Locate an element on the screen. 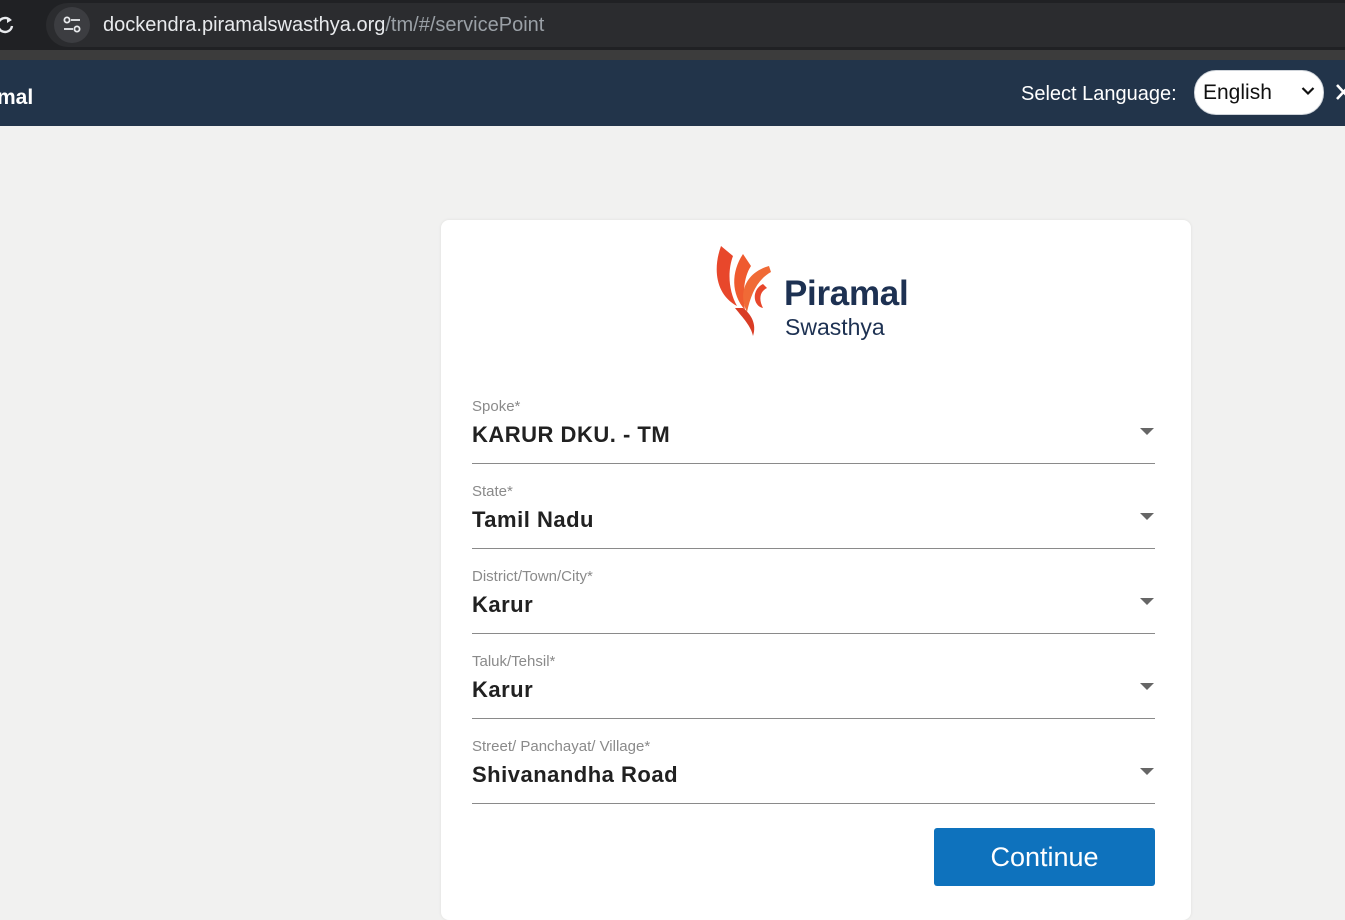 This screenshot has width=1345, height=920. tune-icon is located at coordinates (72, 24).